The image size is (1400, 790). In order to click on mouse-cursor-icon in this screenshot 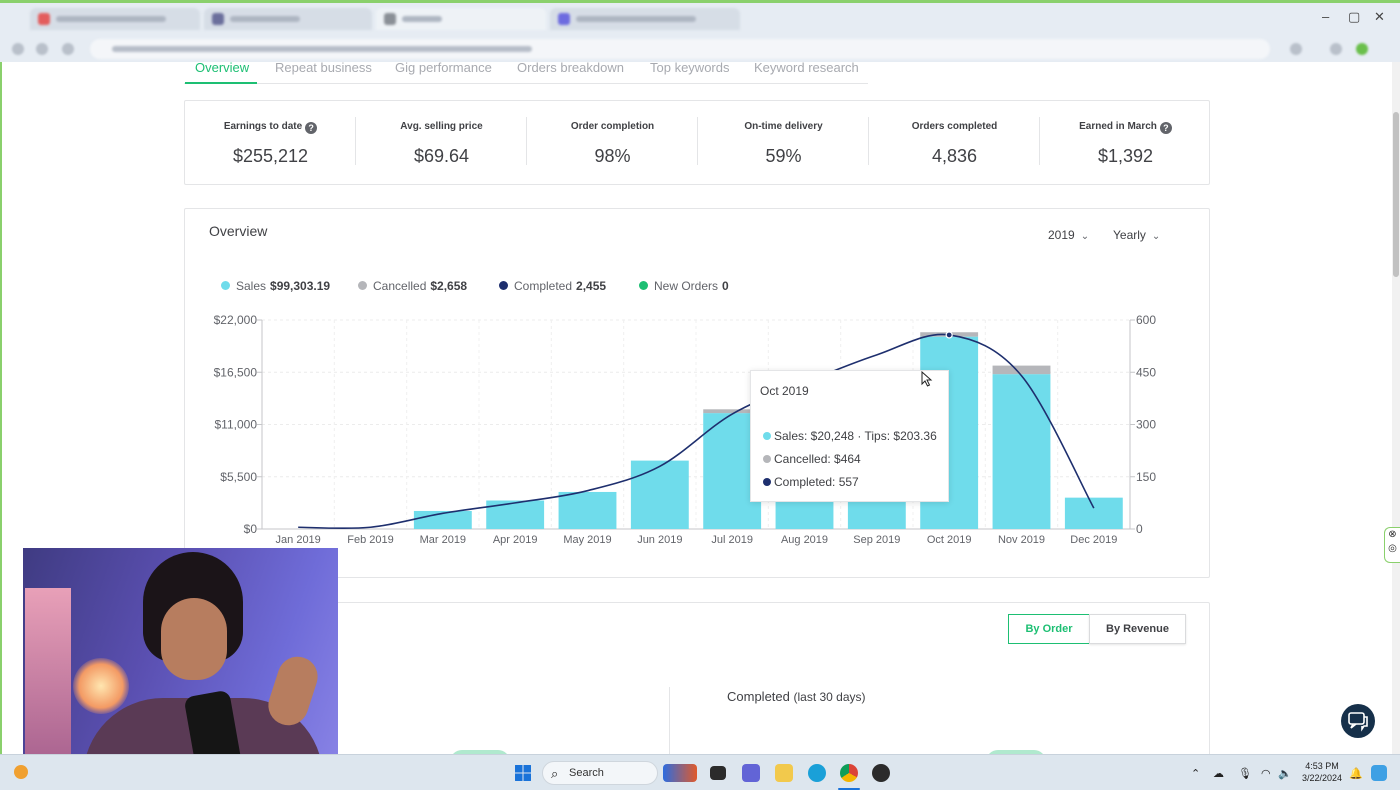, I will do `click(927, 379)`.